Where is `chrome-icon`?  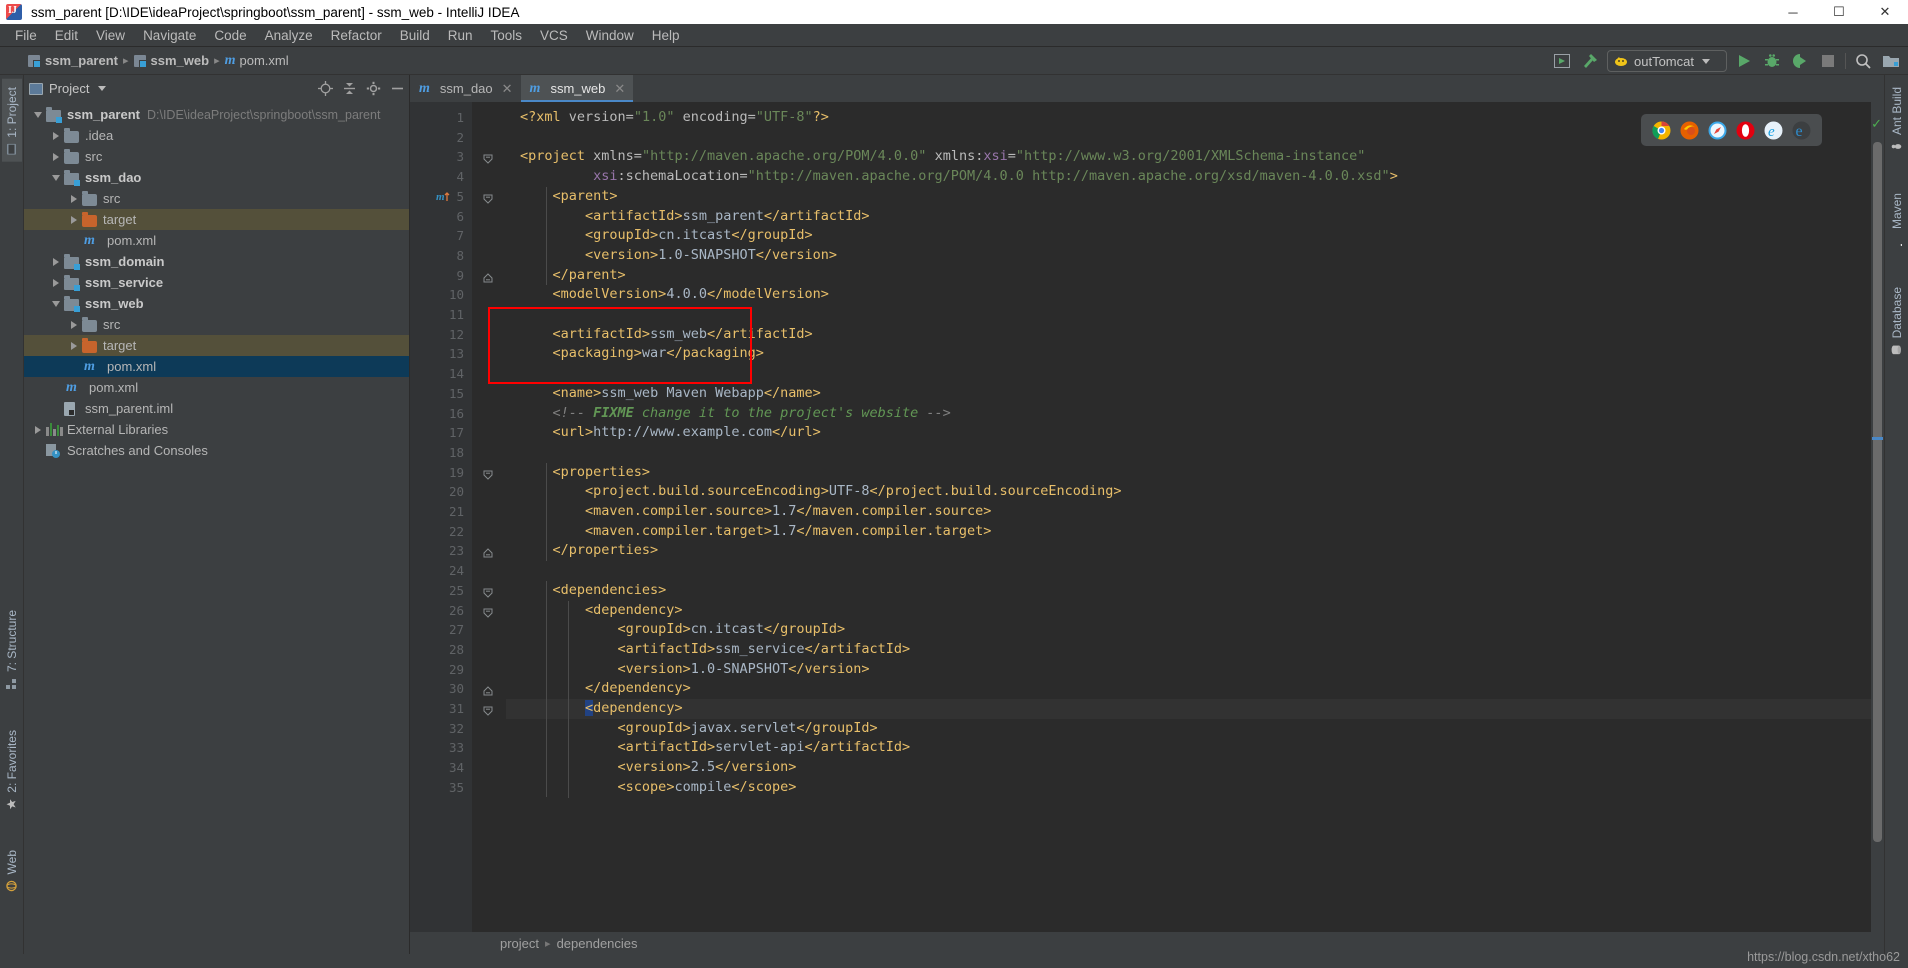 chrome-icon is located at coordinates (1661, 130).